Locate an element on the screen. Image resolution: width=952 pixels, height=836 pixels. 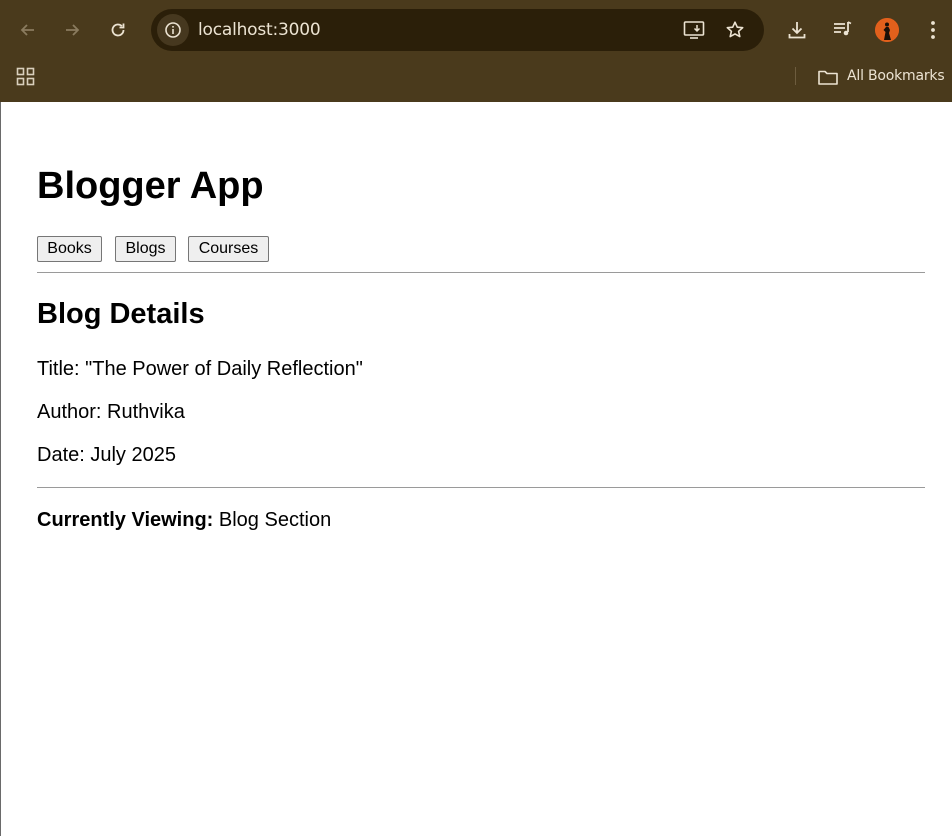
install-app-button is located at coordinates (694, 30).